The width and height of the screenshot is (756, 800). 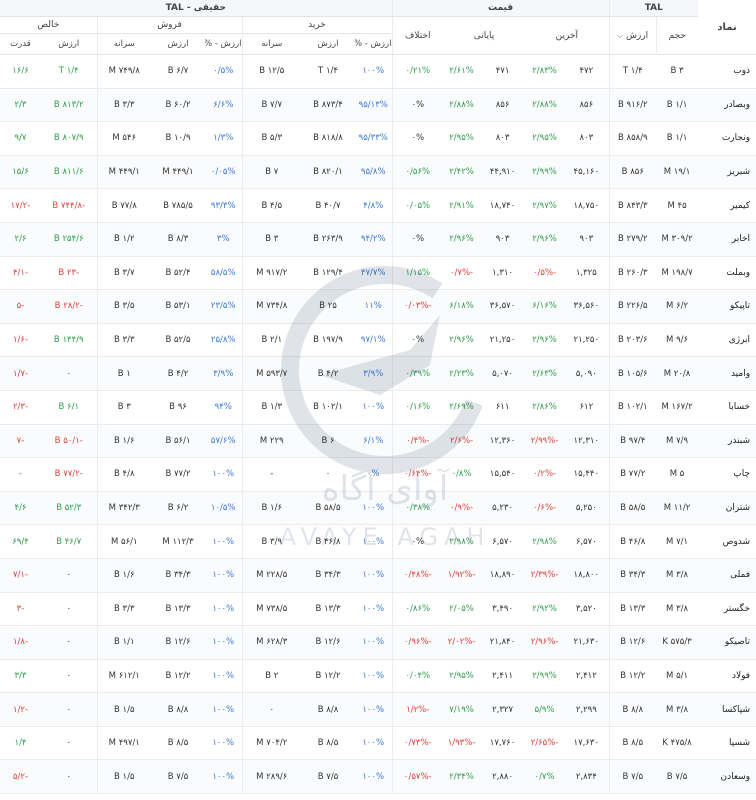 What do you see at coordinates (727, 777) in the screenshot?
I see `cell-symbol: وسعادن` at bounding box center [727, 777].